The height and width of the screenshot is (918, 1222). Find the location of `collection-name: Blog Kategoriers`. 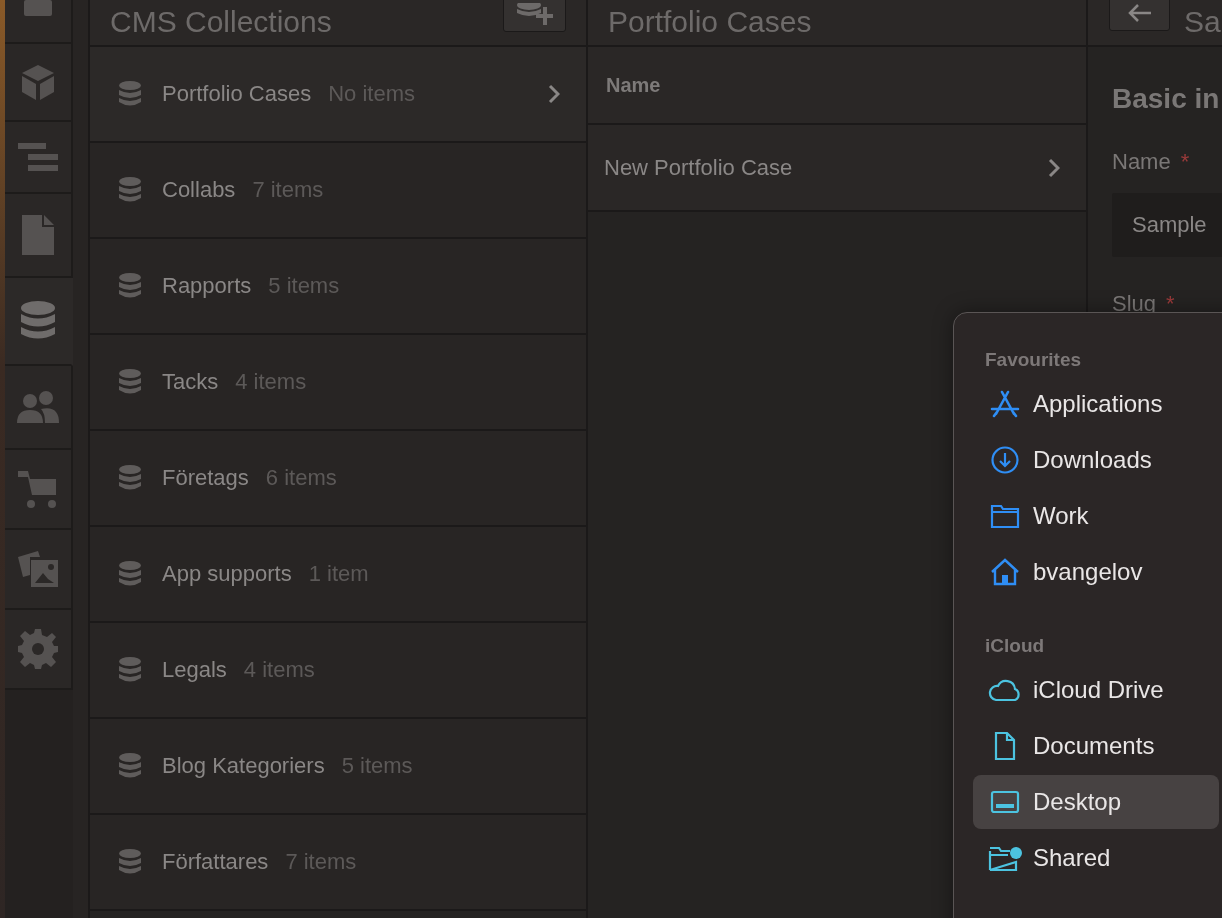

collection-name: Blog Kategoriers is located at coordinates (243, 766).